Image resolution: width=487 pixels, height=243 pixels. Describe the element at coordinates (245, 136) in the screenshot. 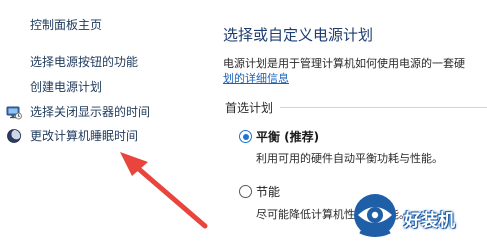

I see `balanced-plan-radio` at that location.